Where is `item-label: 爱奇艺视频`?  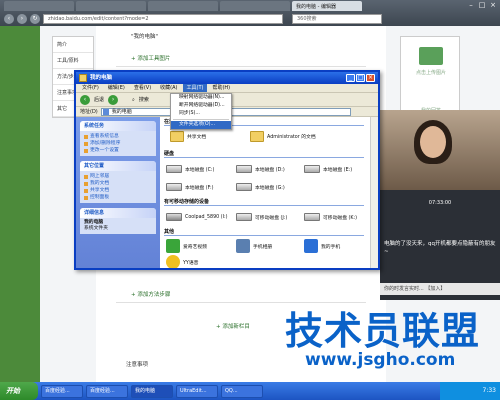
item-label: 爱奇艺视频 is located at coordinates (195, 247).